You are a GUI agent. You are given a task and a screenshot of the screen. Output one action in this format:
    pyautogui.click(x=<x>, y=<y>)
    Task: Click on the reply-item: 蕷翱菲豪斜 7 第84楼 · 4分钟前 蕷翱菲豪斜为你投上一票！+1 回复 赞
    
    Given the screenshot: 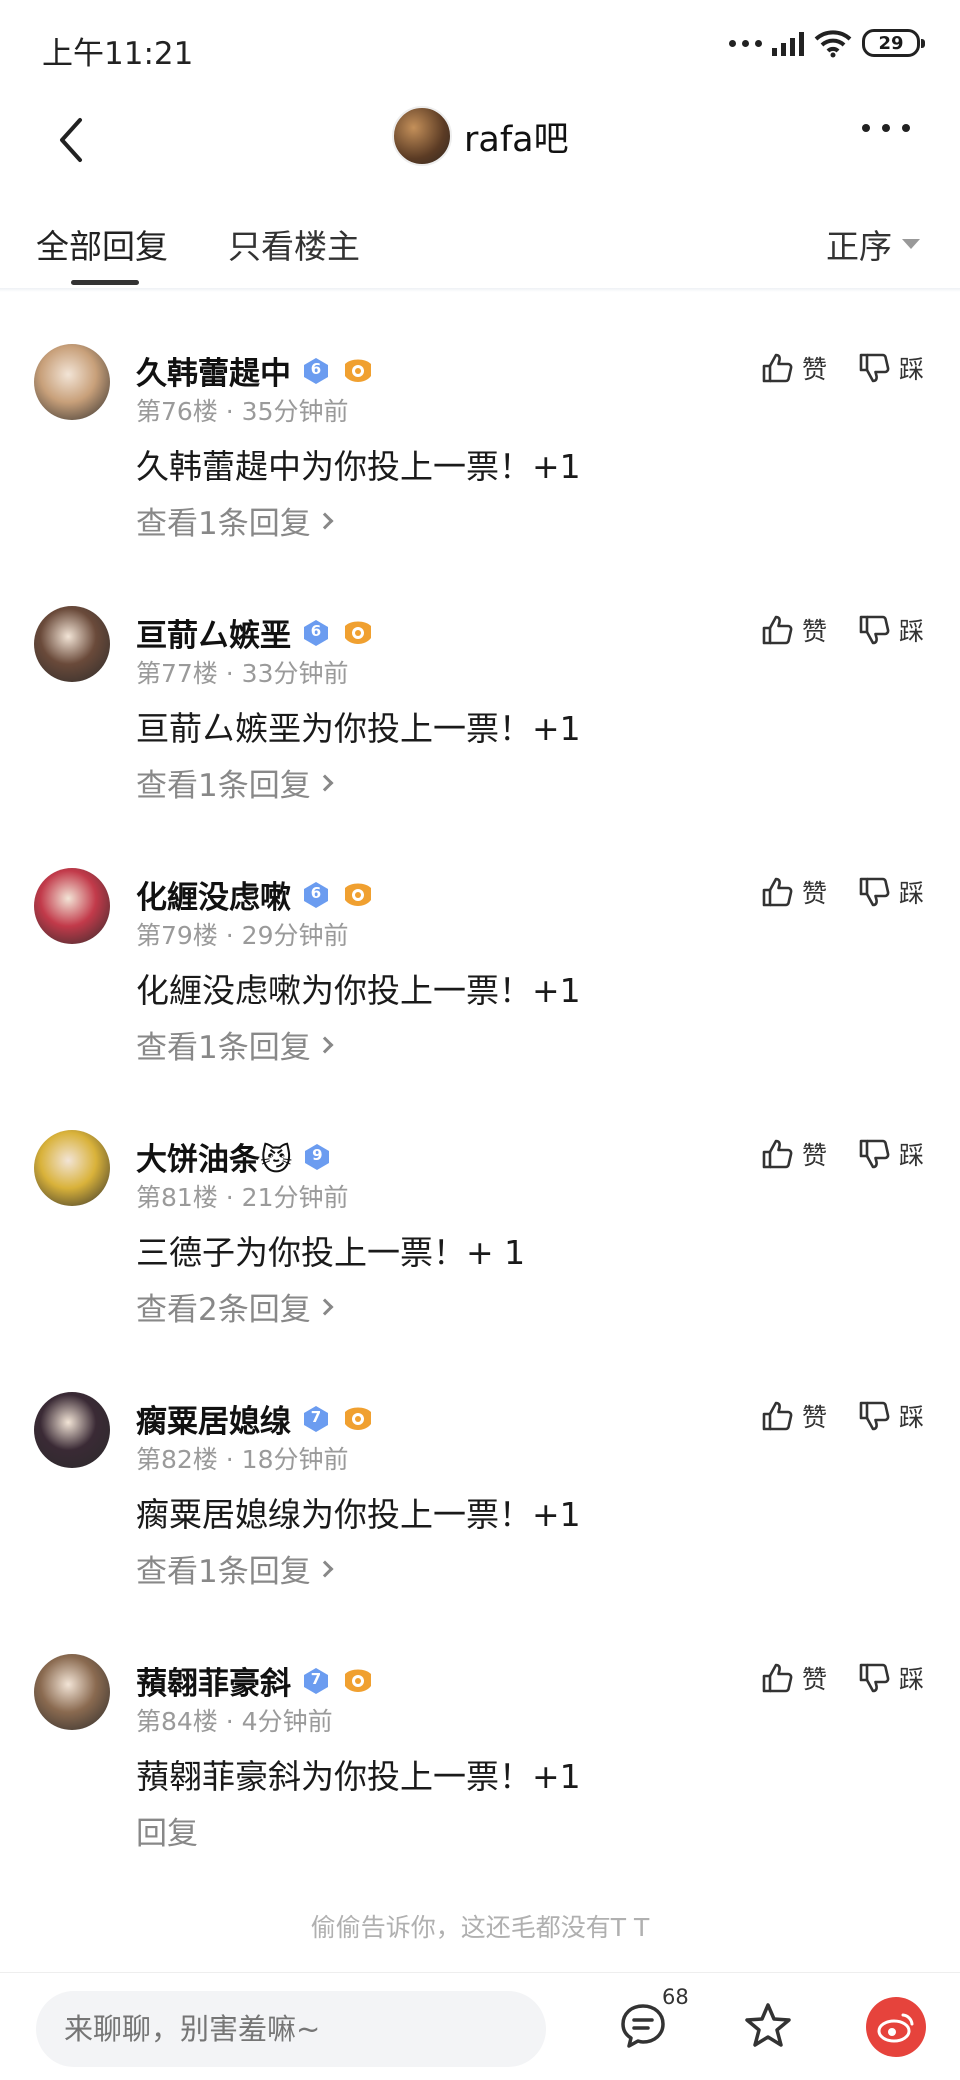 What is the action you would take?
    pyautogui.click(x=480, y=1785)
    